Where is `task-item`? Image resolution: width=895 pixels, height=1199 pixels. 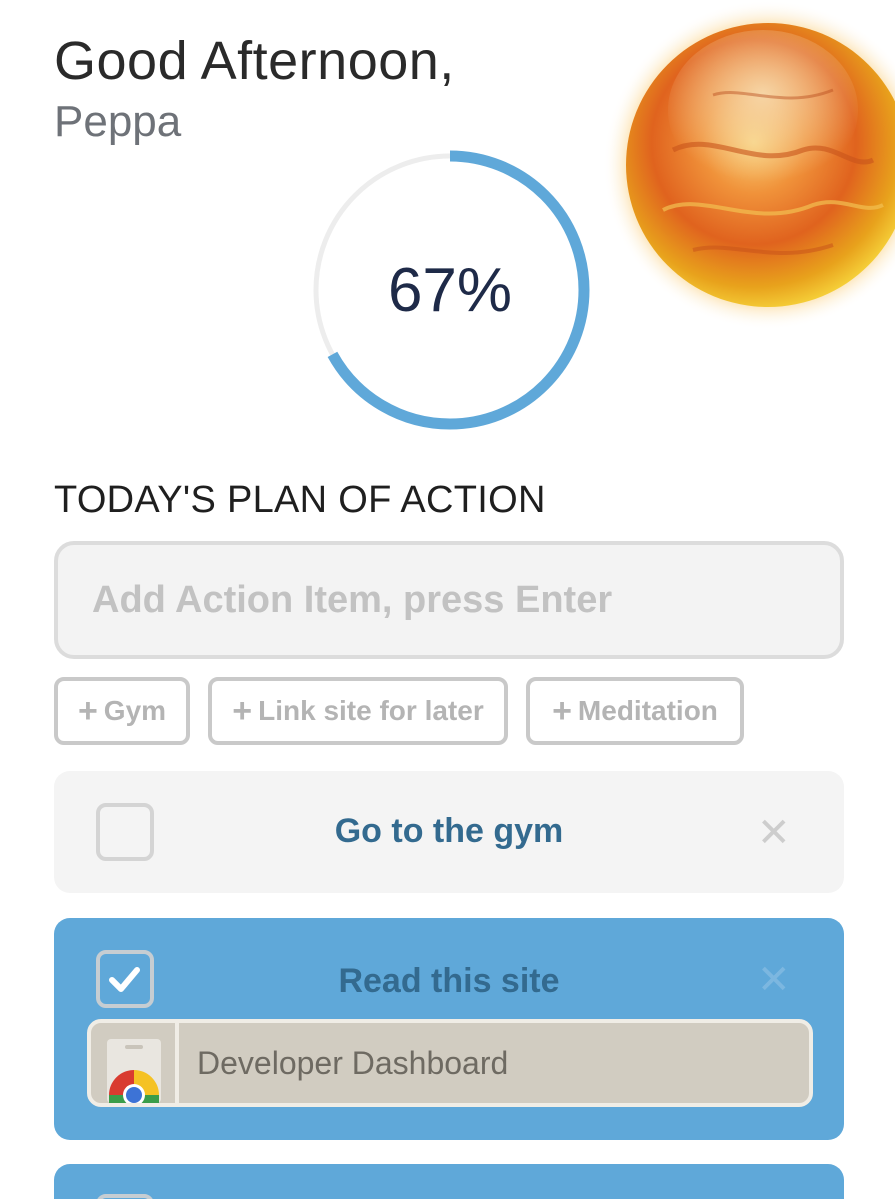
task-item is located at coordinates (449, 1181).